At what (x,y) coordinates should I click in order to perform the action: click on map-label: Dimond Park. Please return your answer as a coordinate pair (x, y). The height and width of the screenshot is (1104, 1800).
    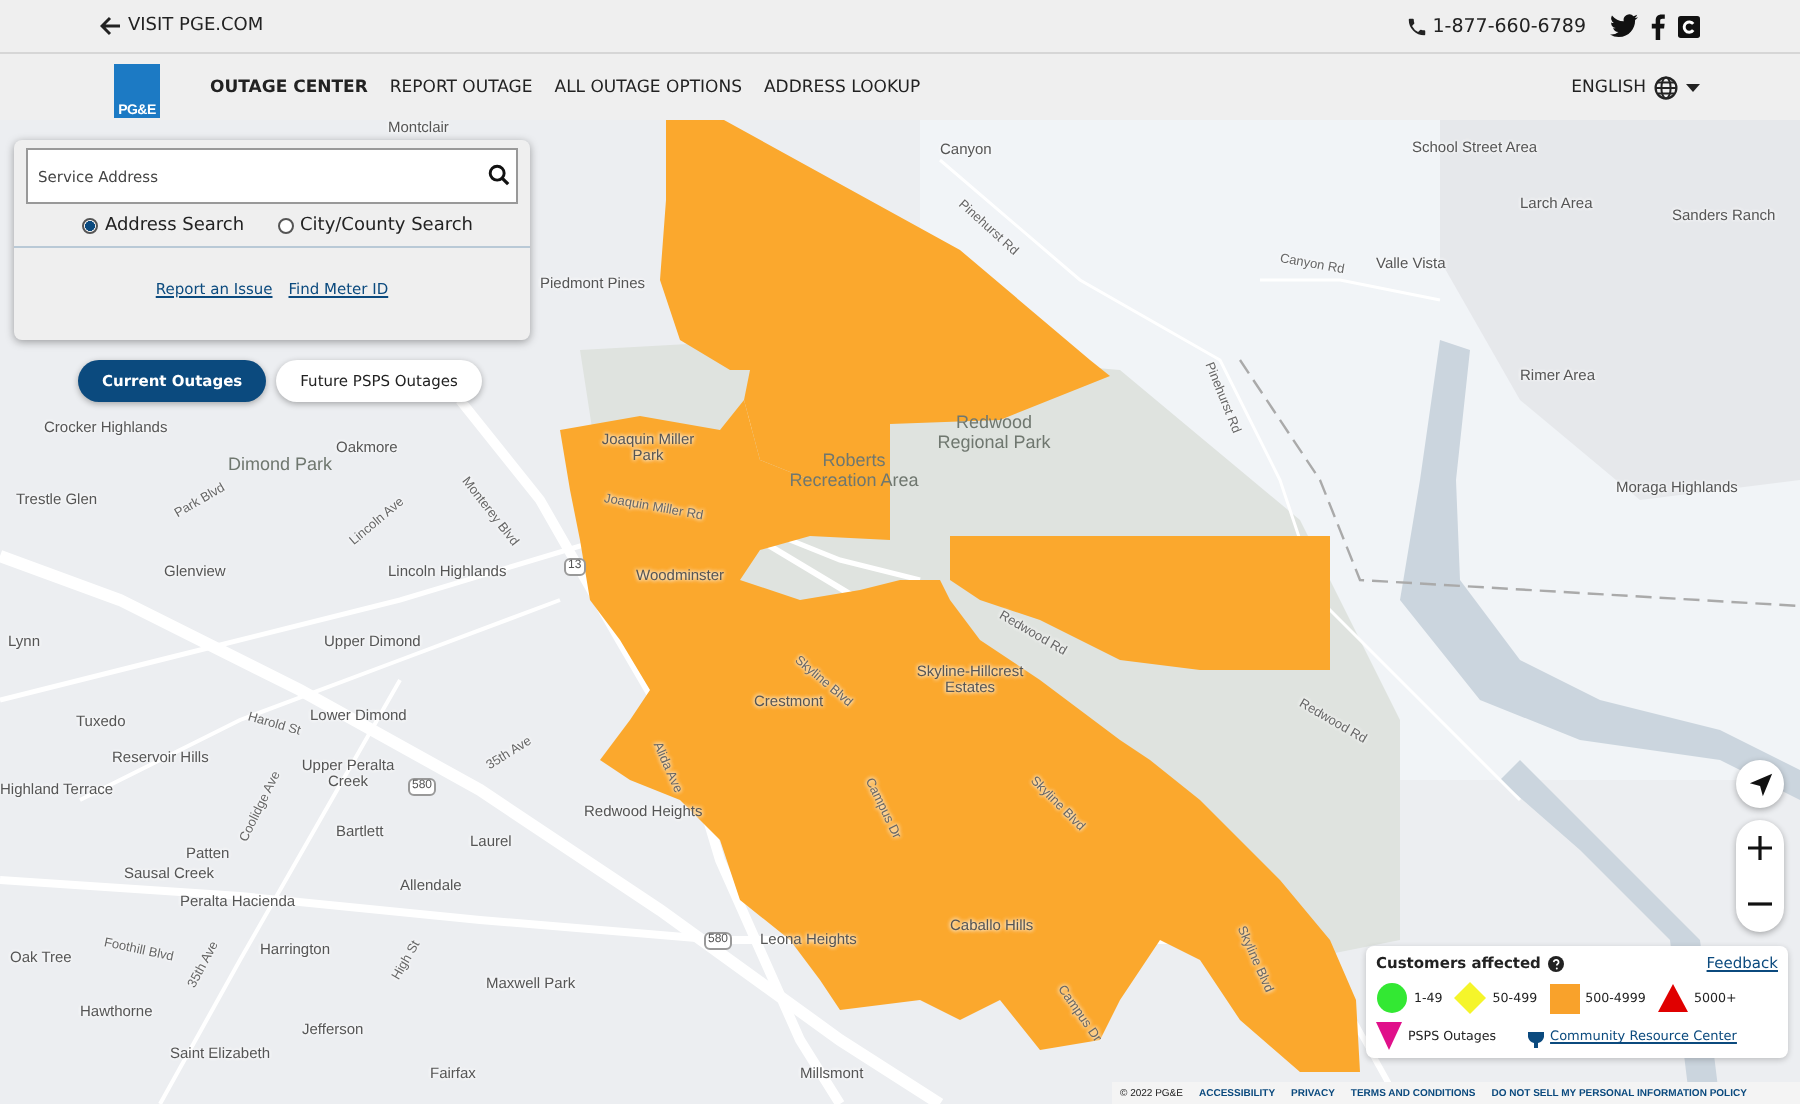
    Looking at the image, I should click on (280, 466).